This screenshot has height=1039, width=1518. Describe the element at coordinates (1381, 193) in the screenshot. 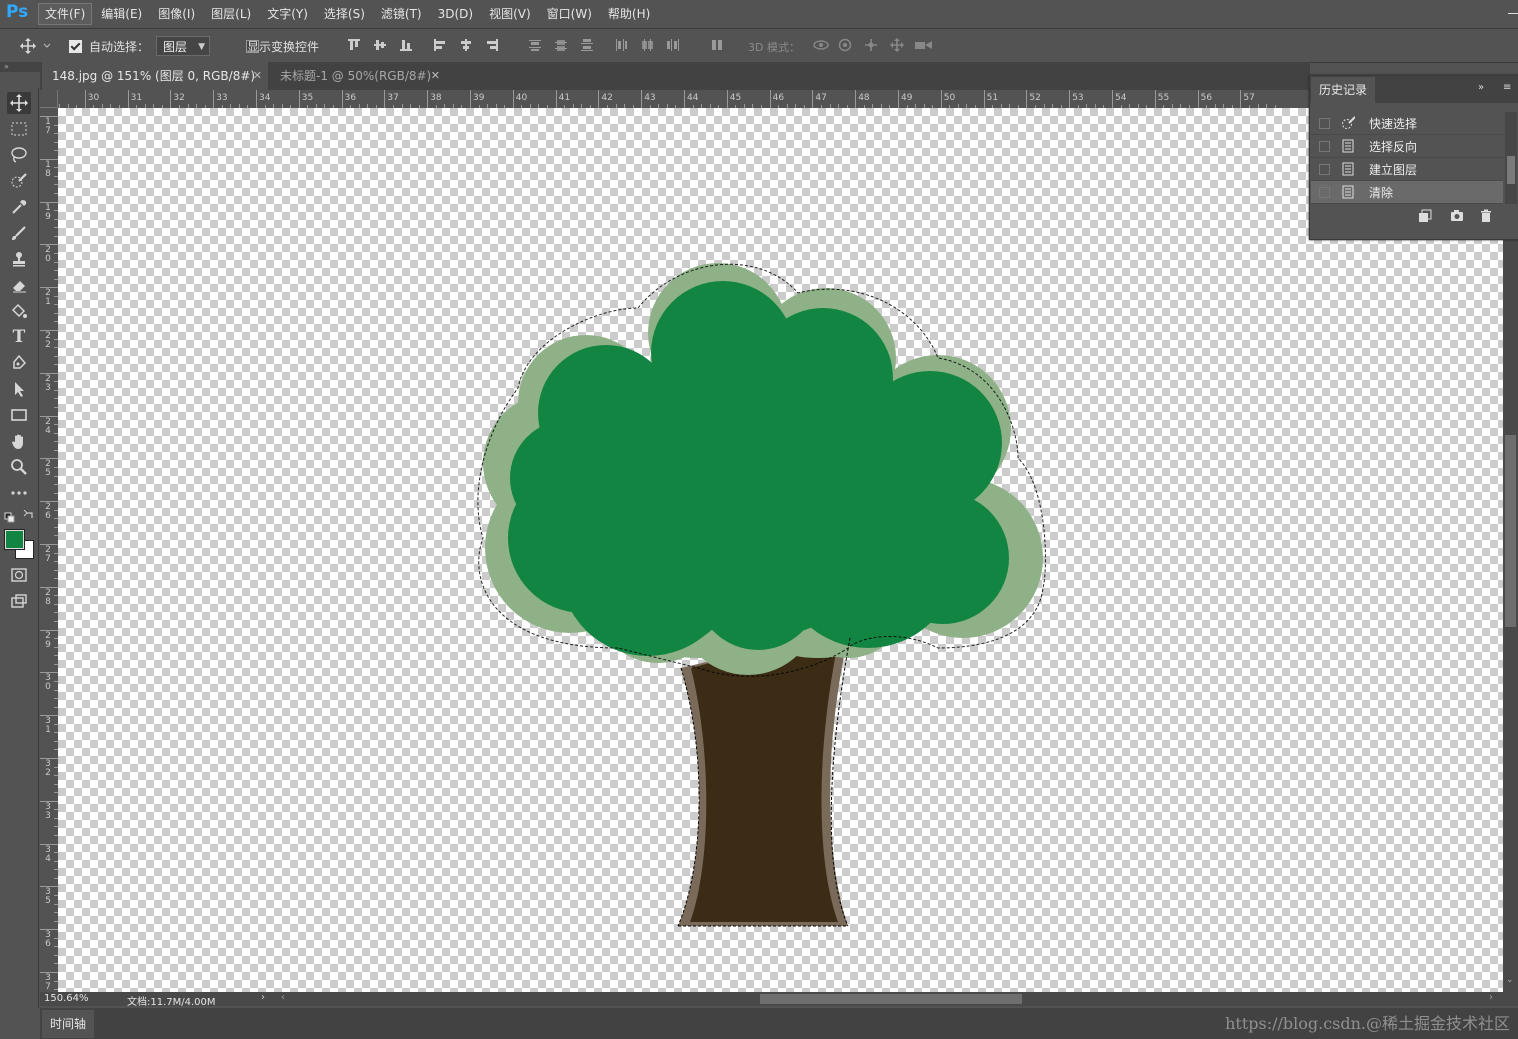

I see `history-state-label: 清除` at that location.